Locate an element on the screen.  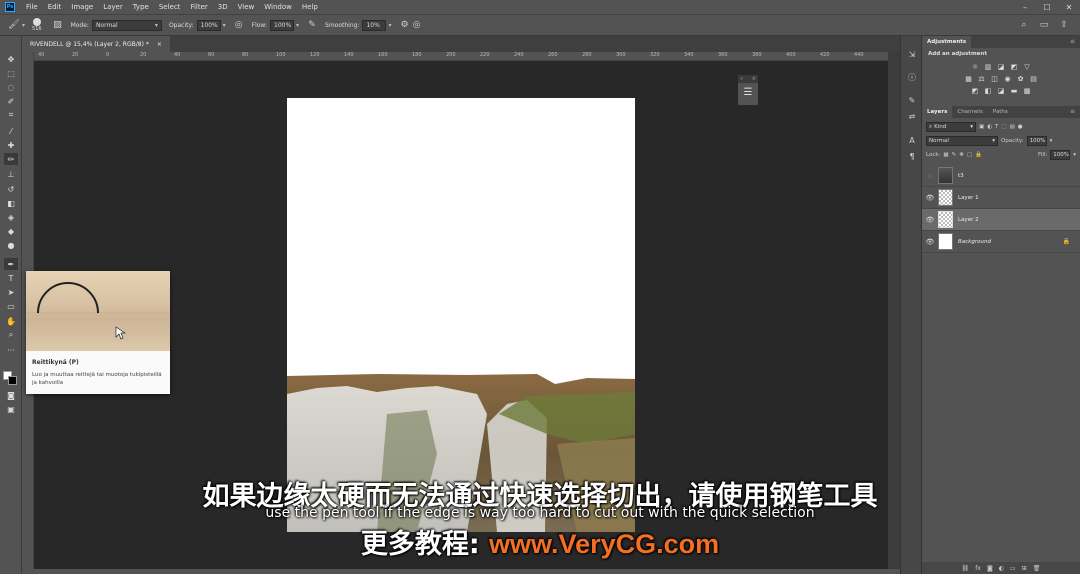
menu-file: File is located at coordinates (32, 7).